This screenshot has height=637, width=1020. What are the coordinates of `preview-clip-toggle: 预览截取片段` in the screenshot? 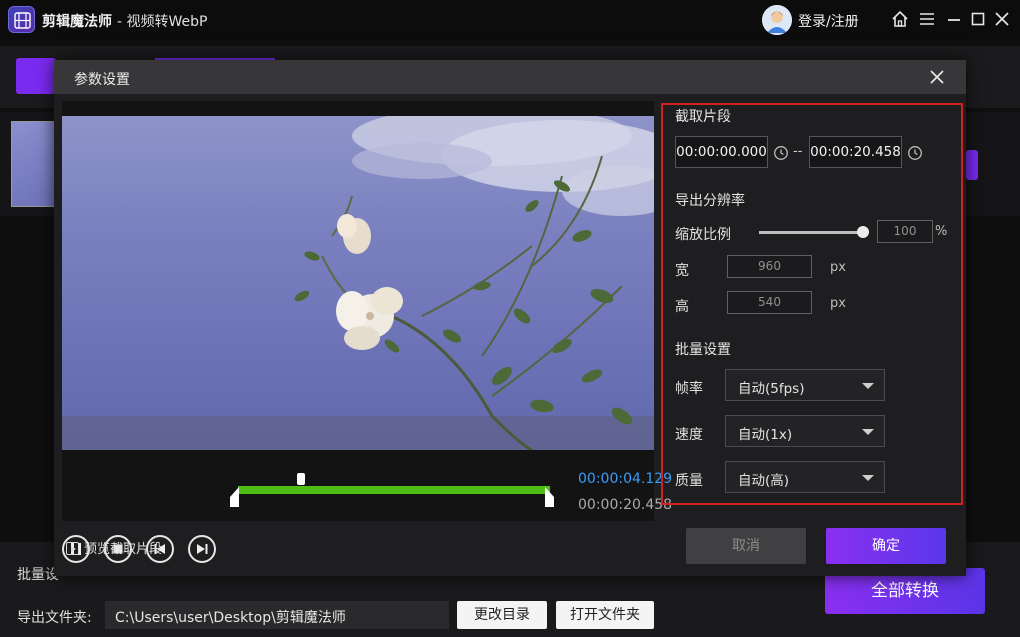 It's located at (114, 547).